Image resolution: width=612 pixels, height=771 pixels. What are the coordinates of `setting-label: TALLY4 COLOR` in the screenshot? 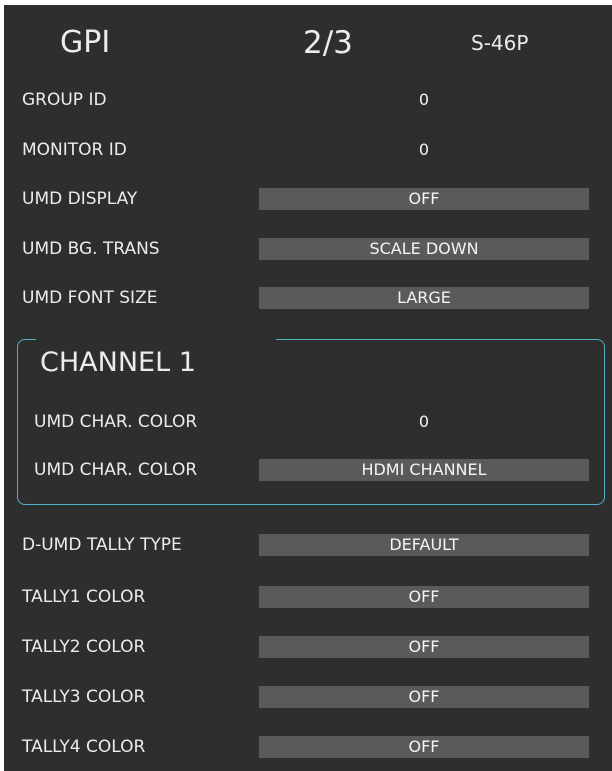 It's located at (84, 747).